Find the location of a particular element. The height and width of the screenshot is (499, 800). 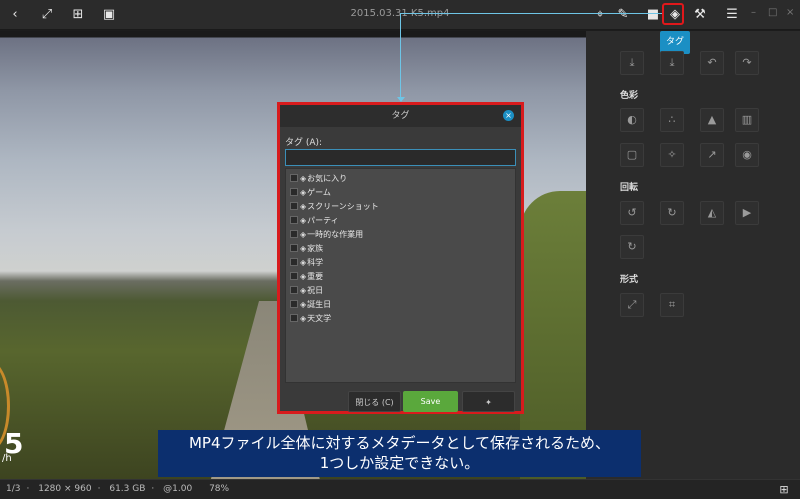

map-pin-icon: ⌖ is located at coordinates (600, 15).